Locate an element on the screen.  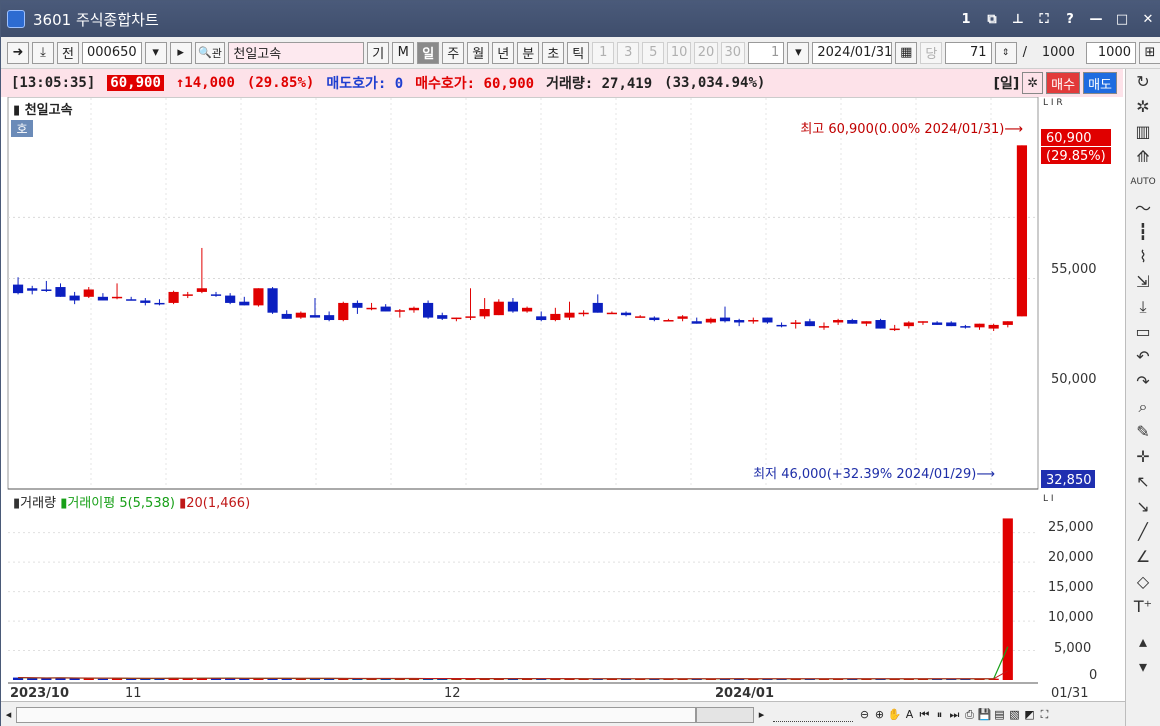
angle-tool-icon: ∠ is located at coordinates (1143, 556).